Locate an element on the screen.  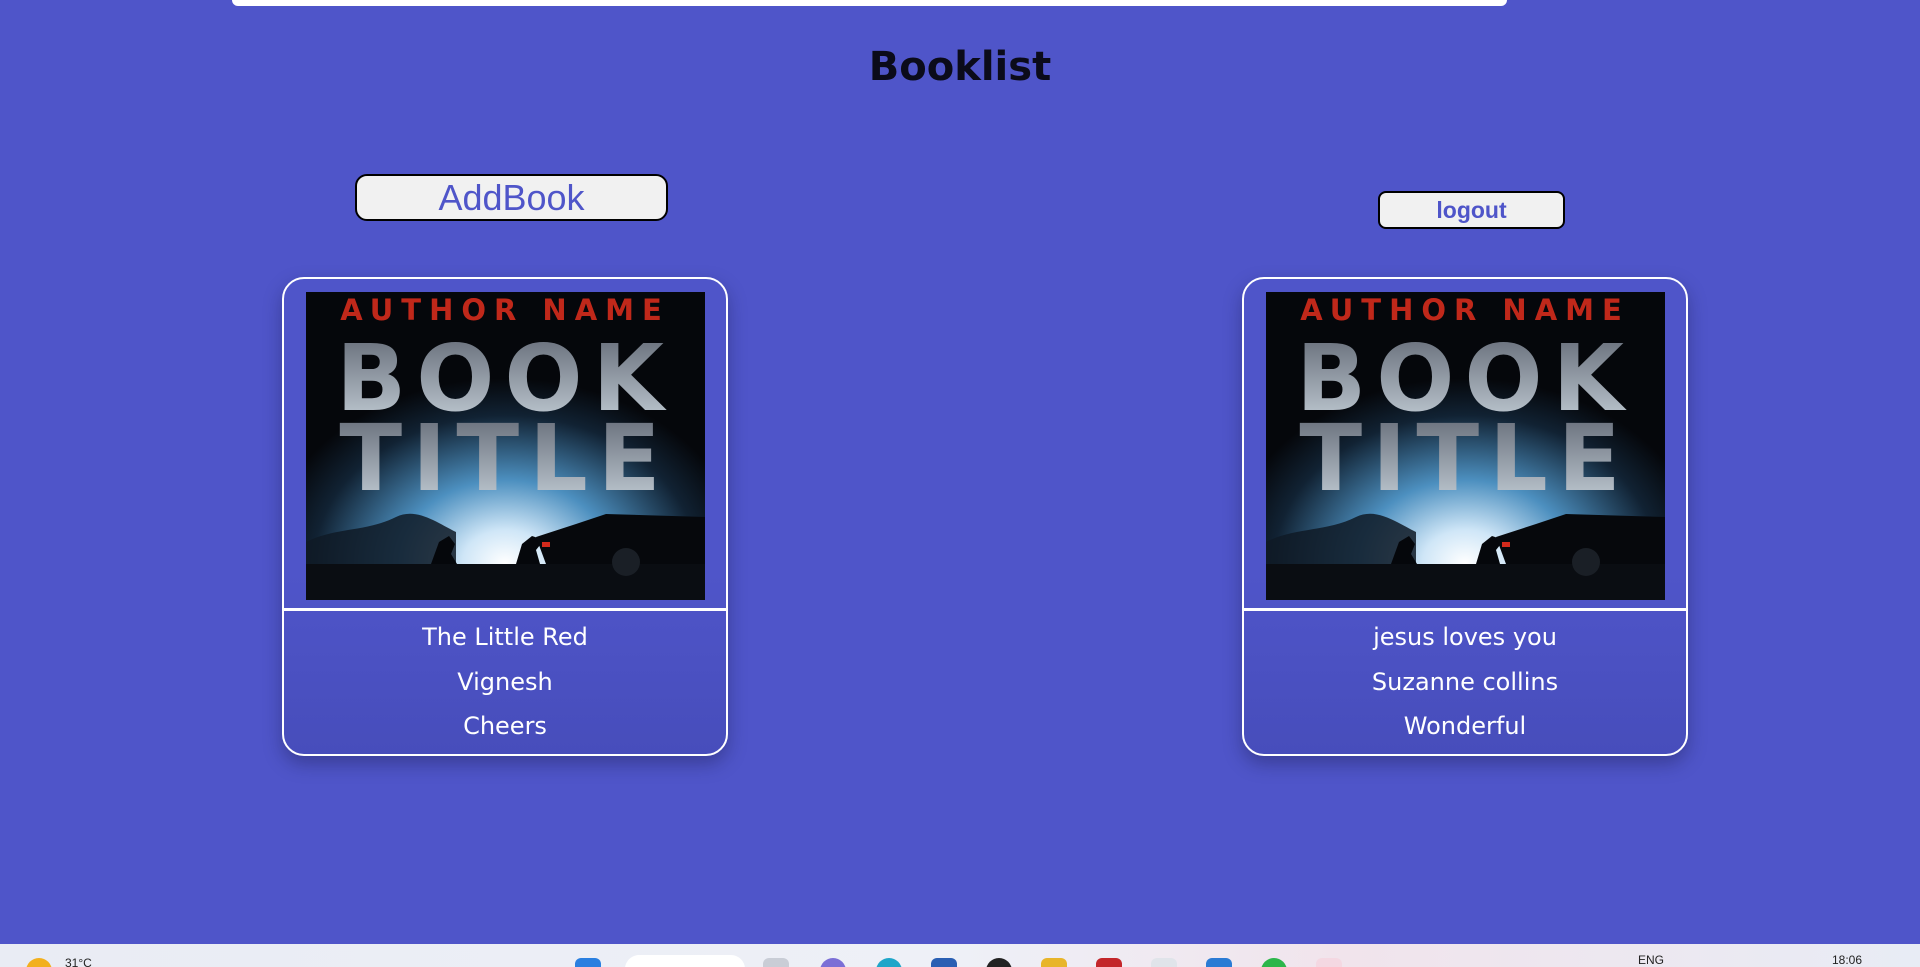
book-title: The Little Red is located at coordinates (505, 637).